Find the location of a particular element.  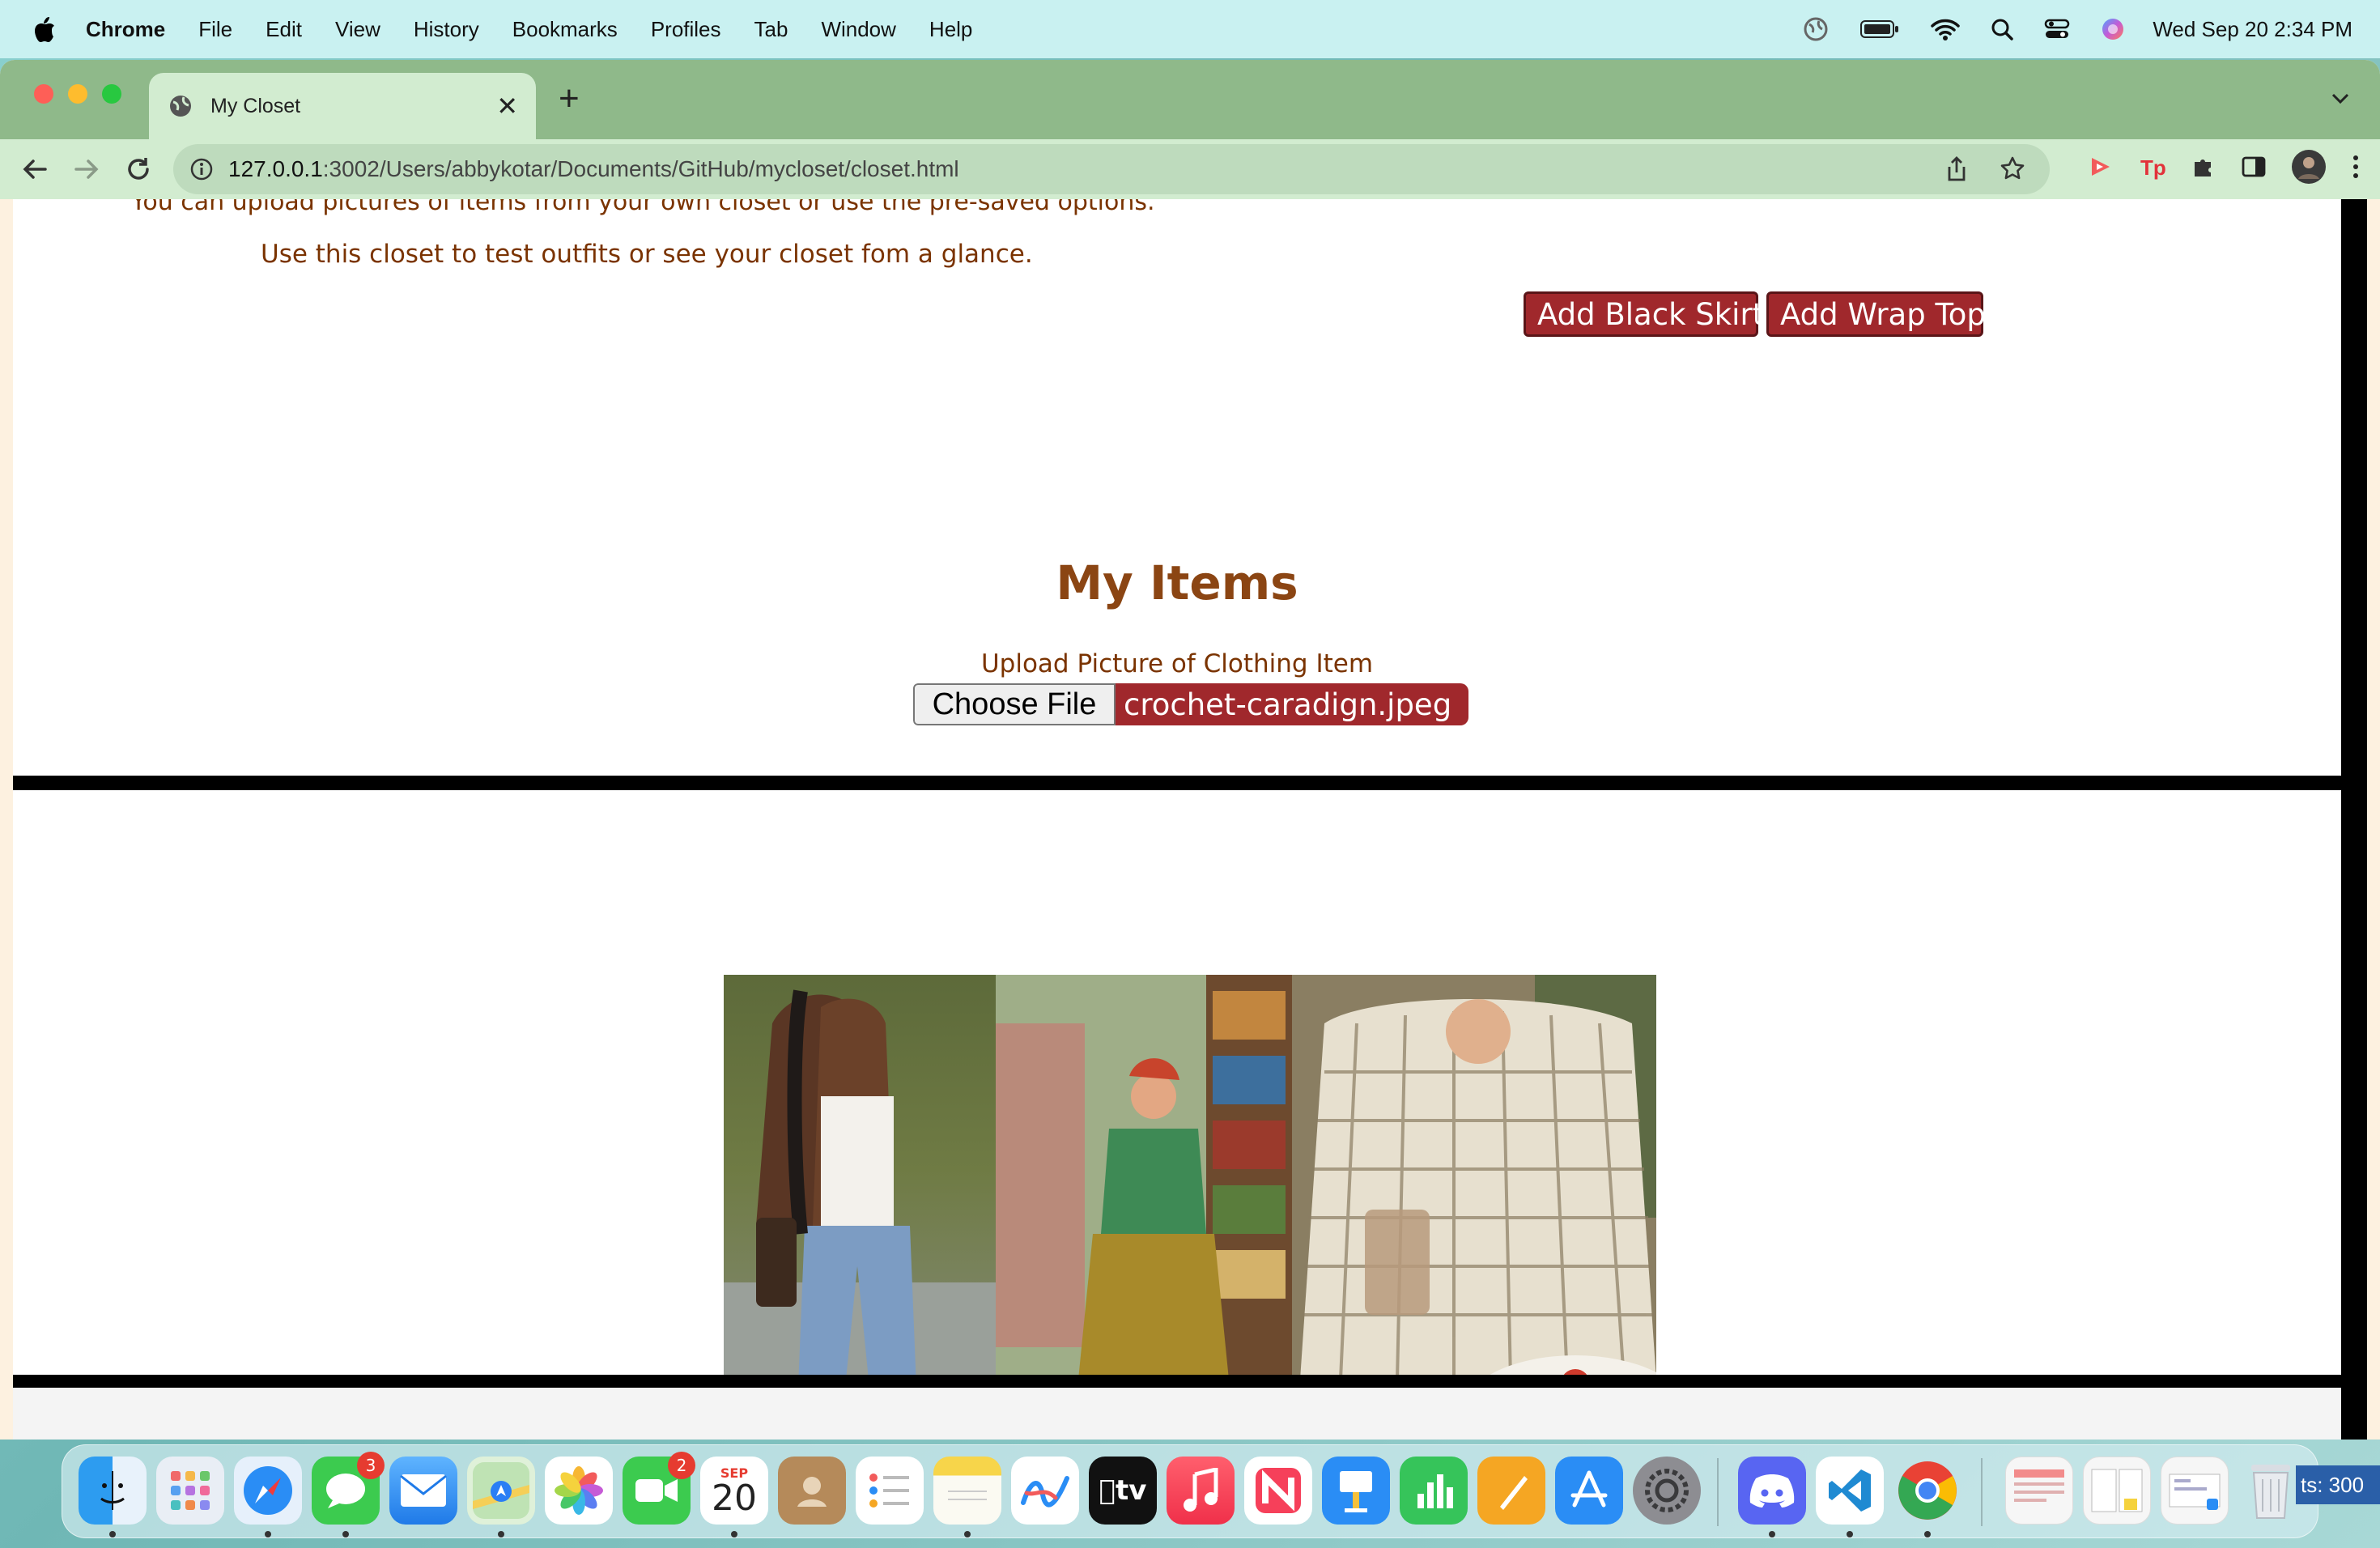

spotlight-icon is located at coordinates (2003, 29).